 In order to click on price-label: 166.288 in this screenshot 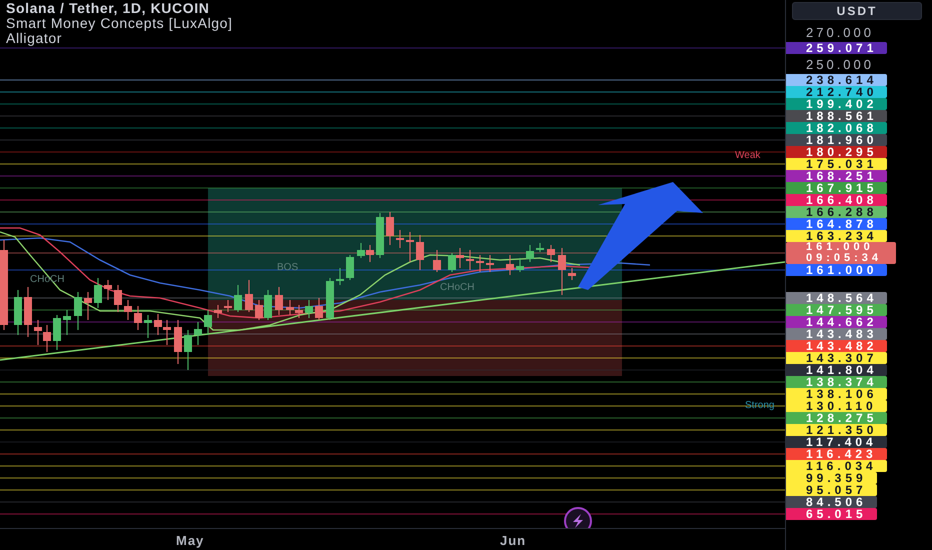, I will do `click(837, 212)`.